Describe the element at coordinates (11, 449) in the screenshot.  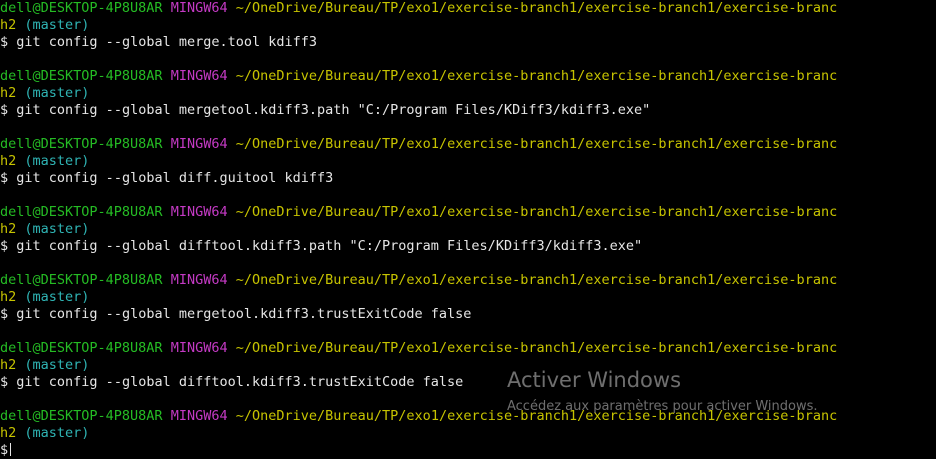
I see `text-cursor` at that location.